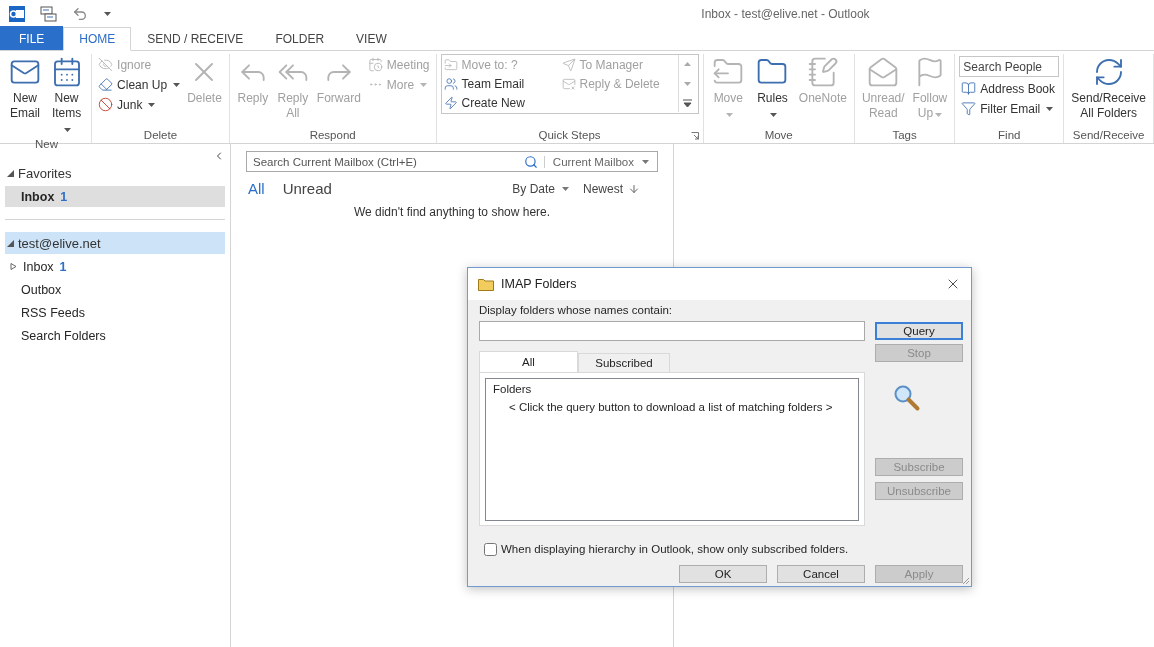 The image size is (1154, 647). Describe the element at coordinates (195, 38) in the screenshot. I see `ribbon-tab: SEND / RECEIVE` at that location.